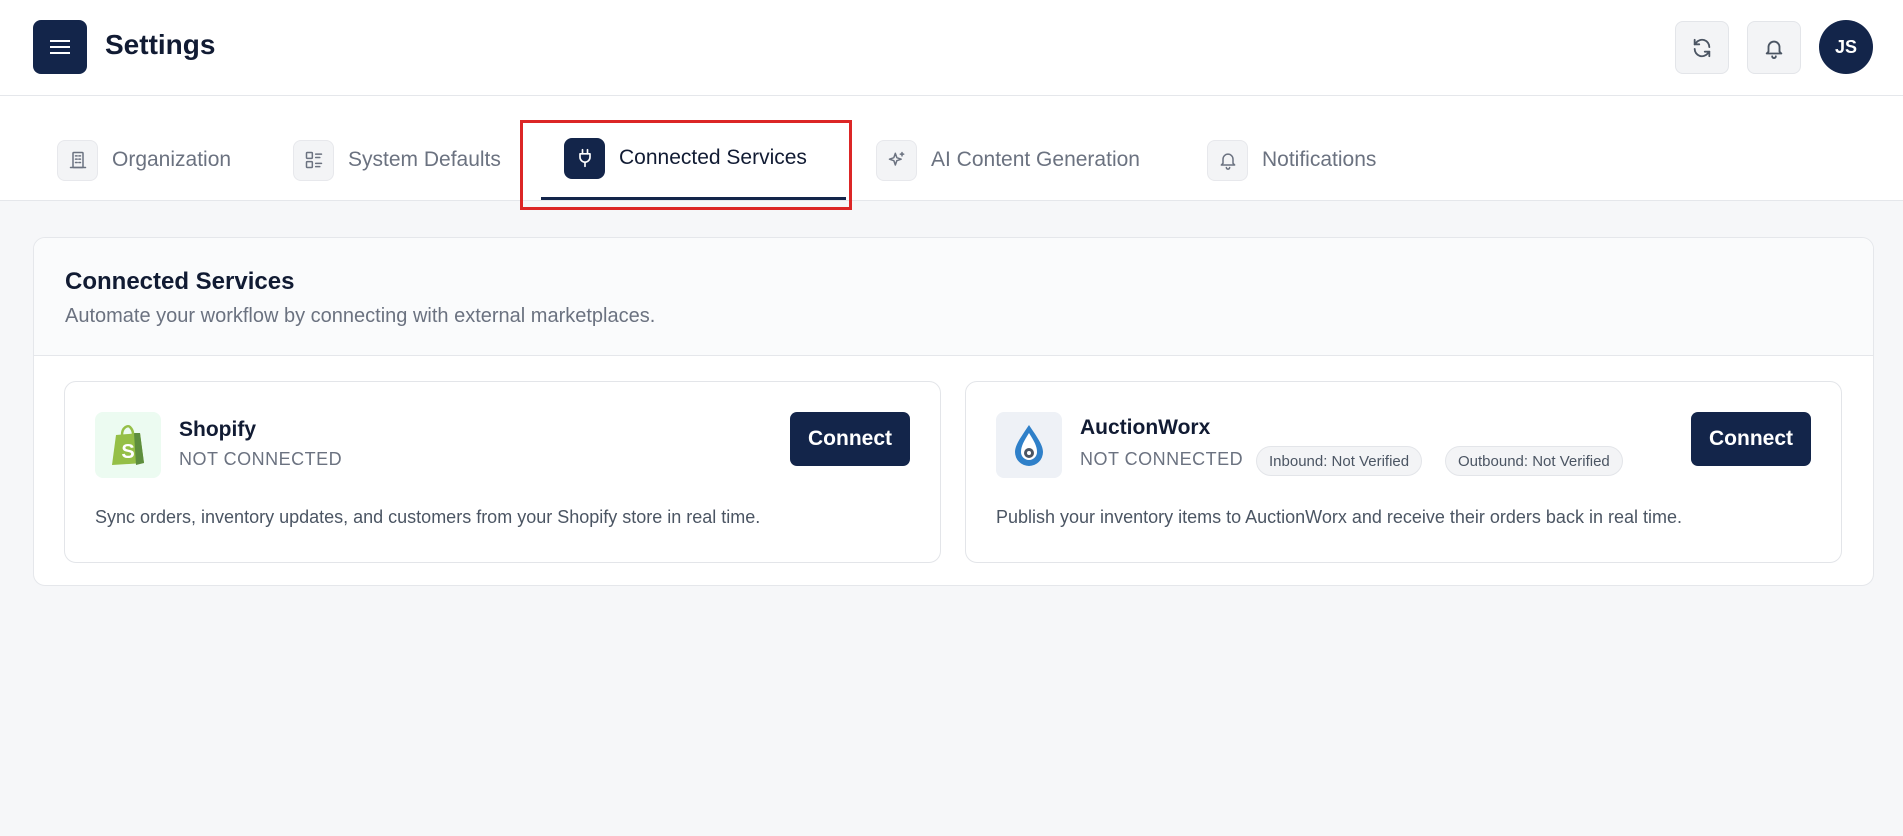 This screenshot has width=1903, height=836. I want to click on active-tab-indicator, so click(693, 198).